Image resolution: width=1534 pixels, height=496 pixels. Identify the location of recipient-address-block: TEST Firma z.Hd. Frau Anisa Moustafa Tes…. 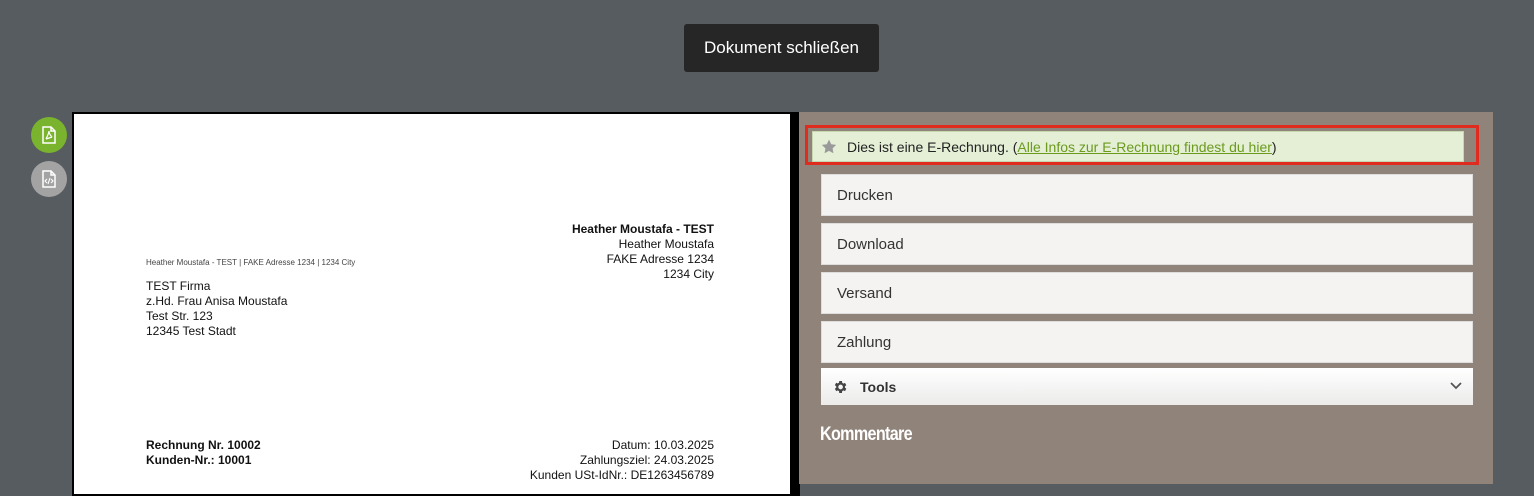
(216, 309).